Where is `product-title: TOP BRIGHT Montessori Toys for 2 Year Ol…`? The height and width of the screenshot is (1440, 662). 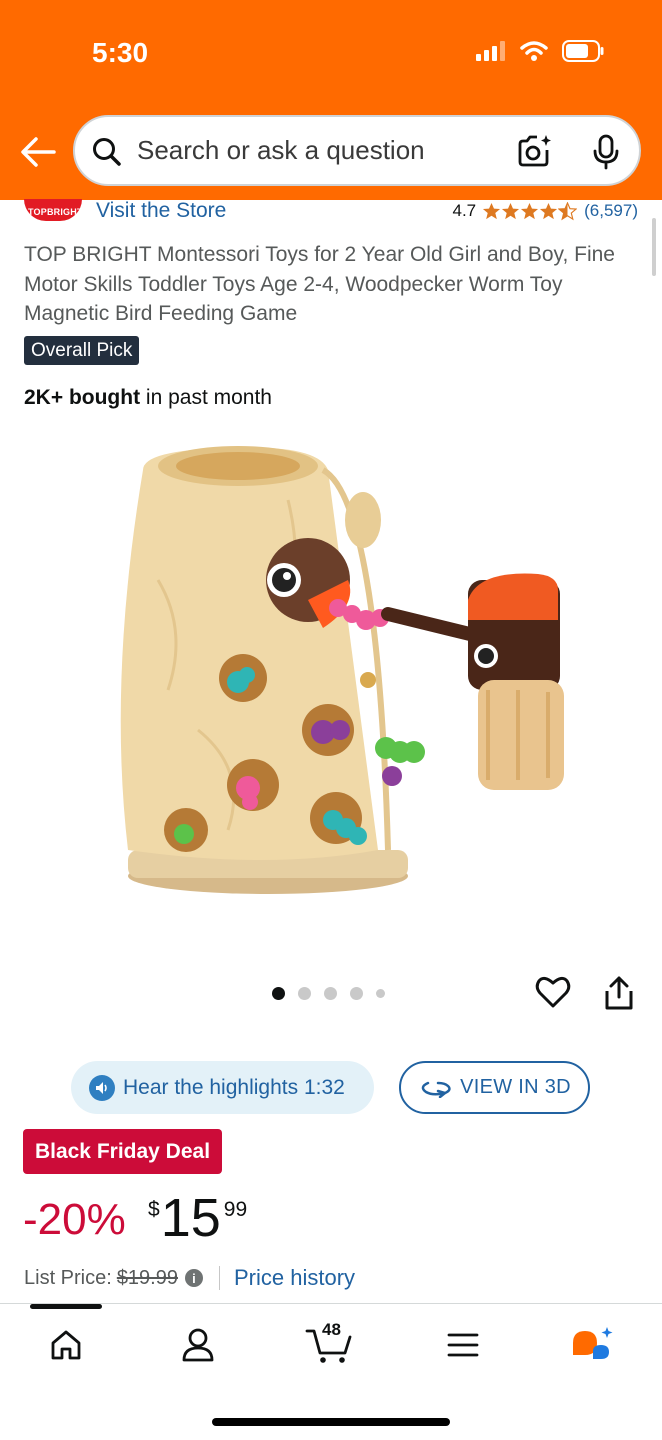 product-title: TOP BRIGHT Montessori Toys for 2 Year Ol… is located at coordinates (319, 284).